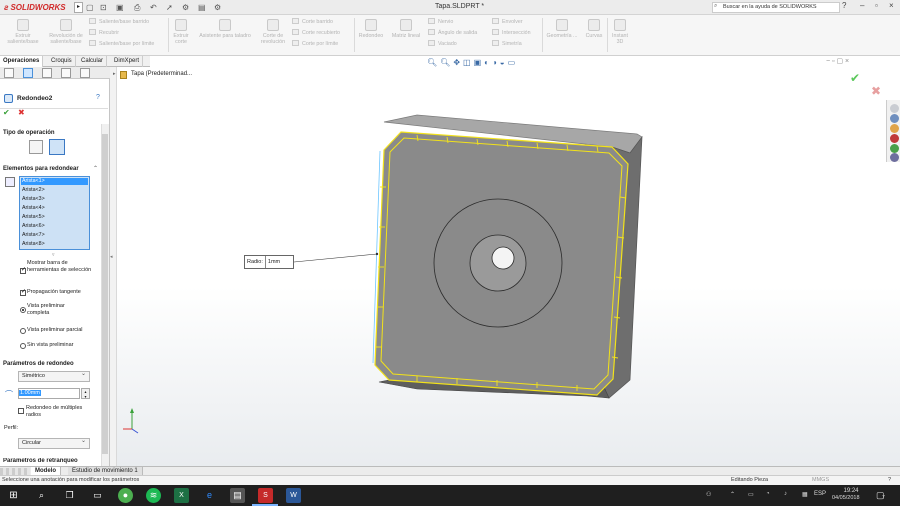 The width and height of the screenshot is (900, 506). Describe the element at coordinates (768, 494) in the screenshot. I see `network-icon: ◔` at that location.